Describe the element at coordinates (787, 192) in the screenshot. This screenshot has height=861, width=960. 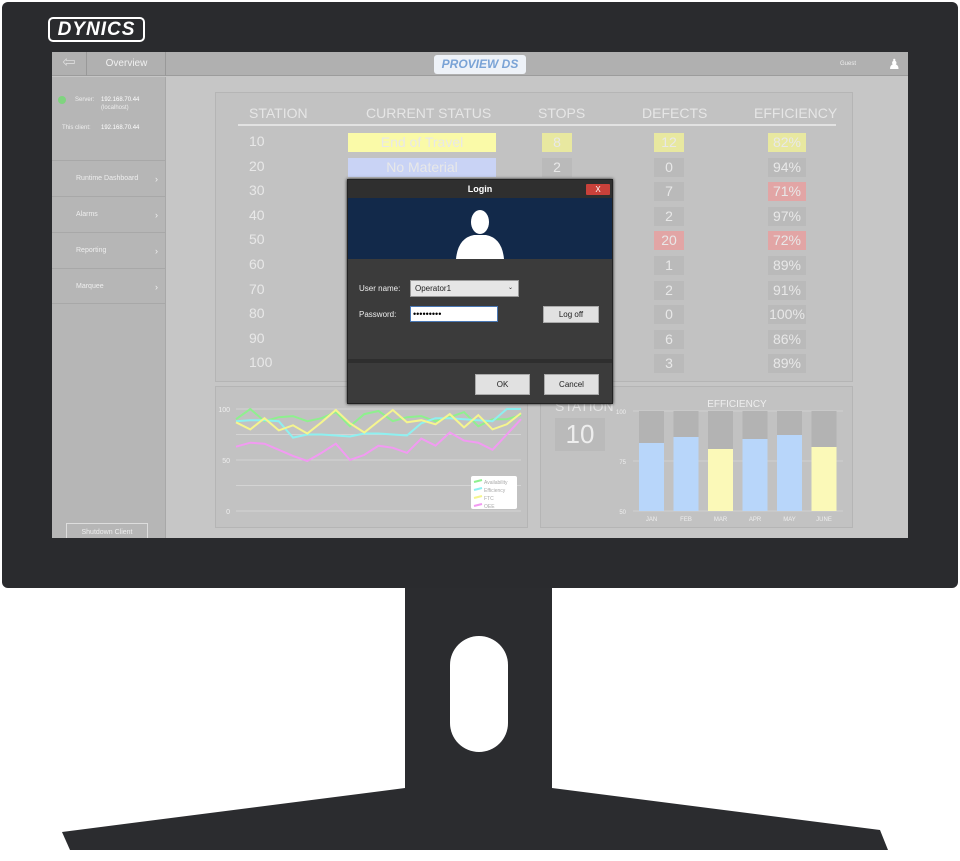
I see `efficiency-value: 71%` at that location.